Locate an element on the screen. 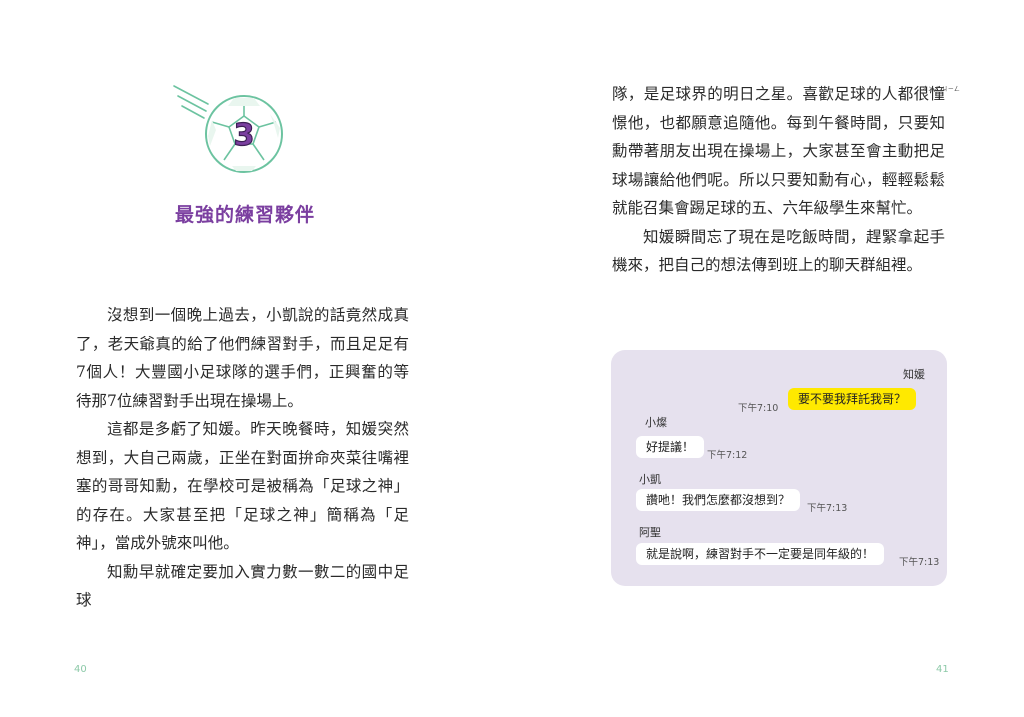 Image resolution: width=1024 pixels, height=717 pixels. chat-bubble: 好提議！ is located at coordinates (670, 447).